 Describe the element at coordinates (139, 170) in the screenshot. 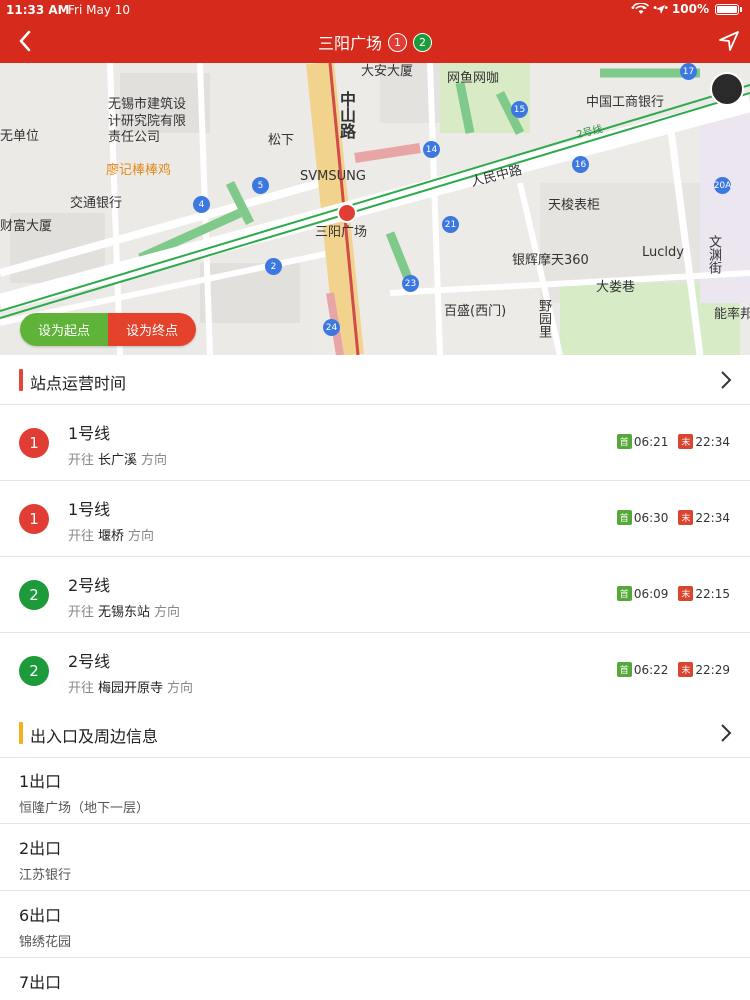

I see `map-label-liaoji: 廖记棒棒鸡` at that location.